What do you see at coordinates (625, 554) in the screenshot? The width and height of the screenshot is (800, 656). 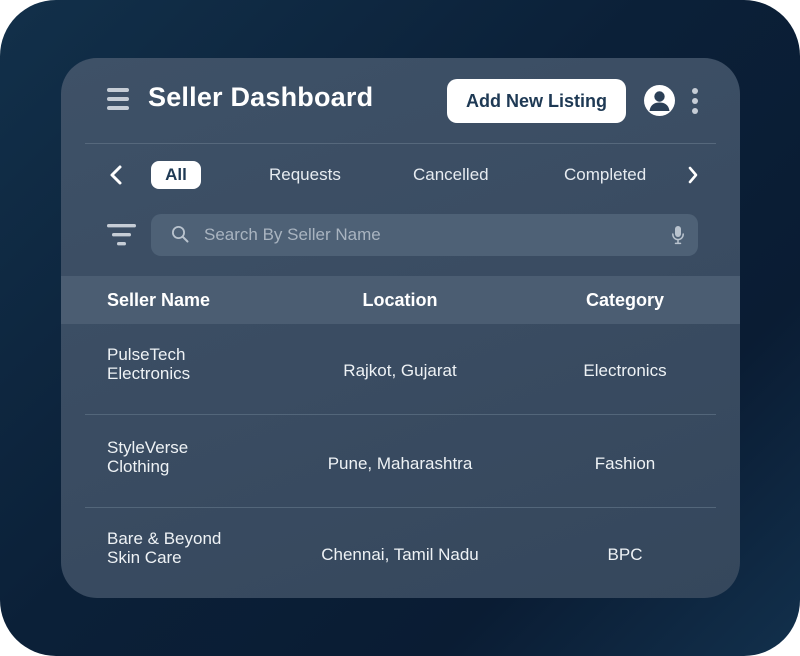 I see `category-cell: BPC` at bounding box center [625, 554].